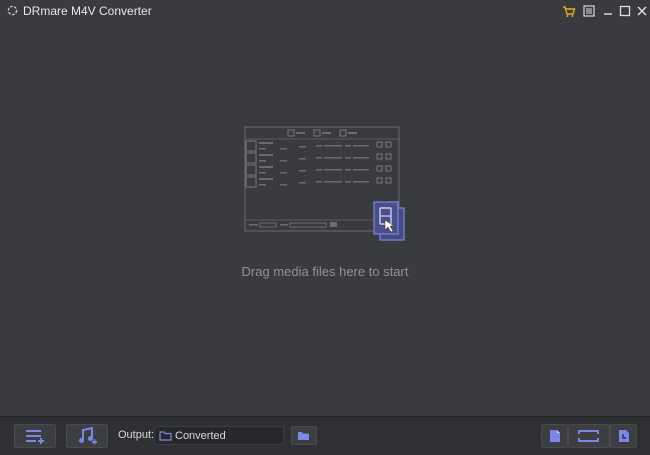 Image resolution: width=650 pixels, height=455 pixels. I want to click on close-button, so click(642, 11).